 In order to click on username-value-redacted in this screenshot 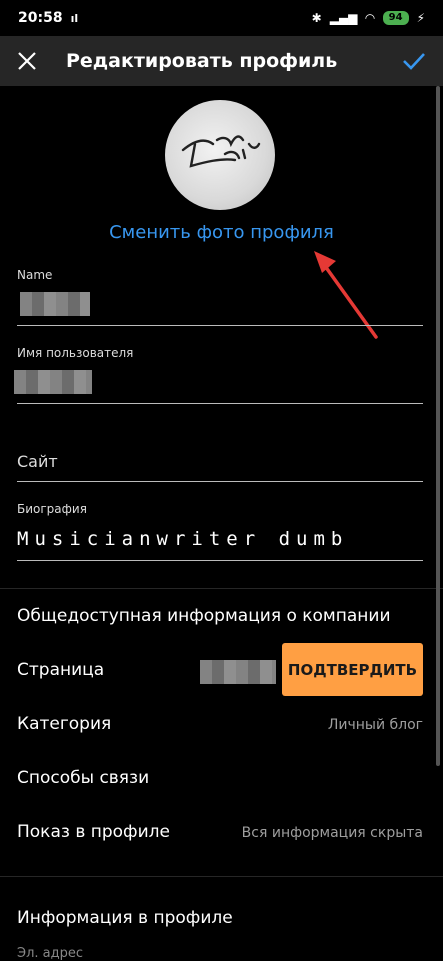, I will do `click(53, 382)`.